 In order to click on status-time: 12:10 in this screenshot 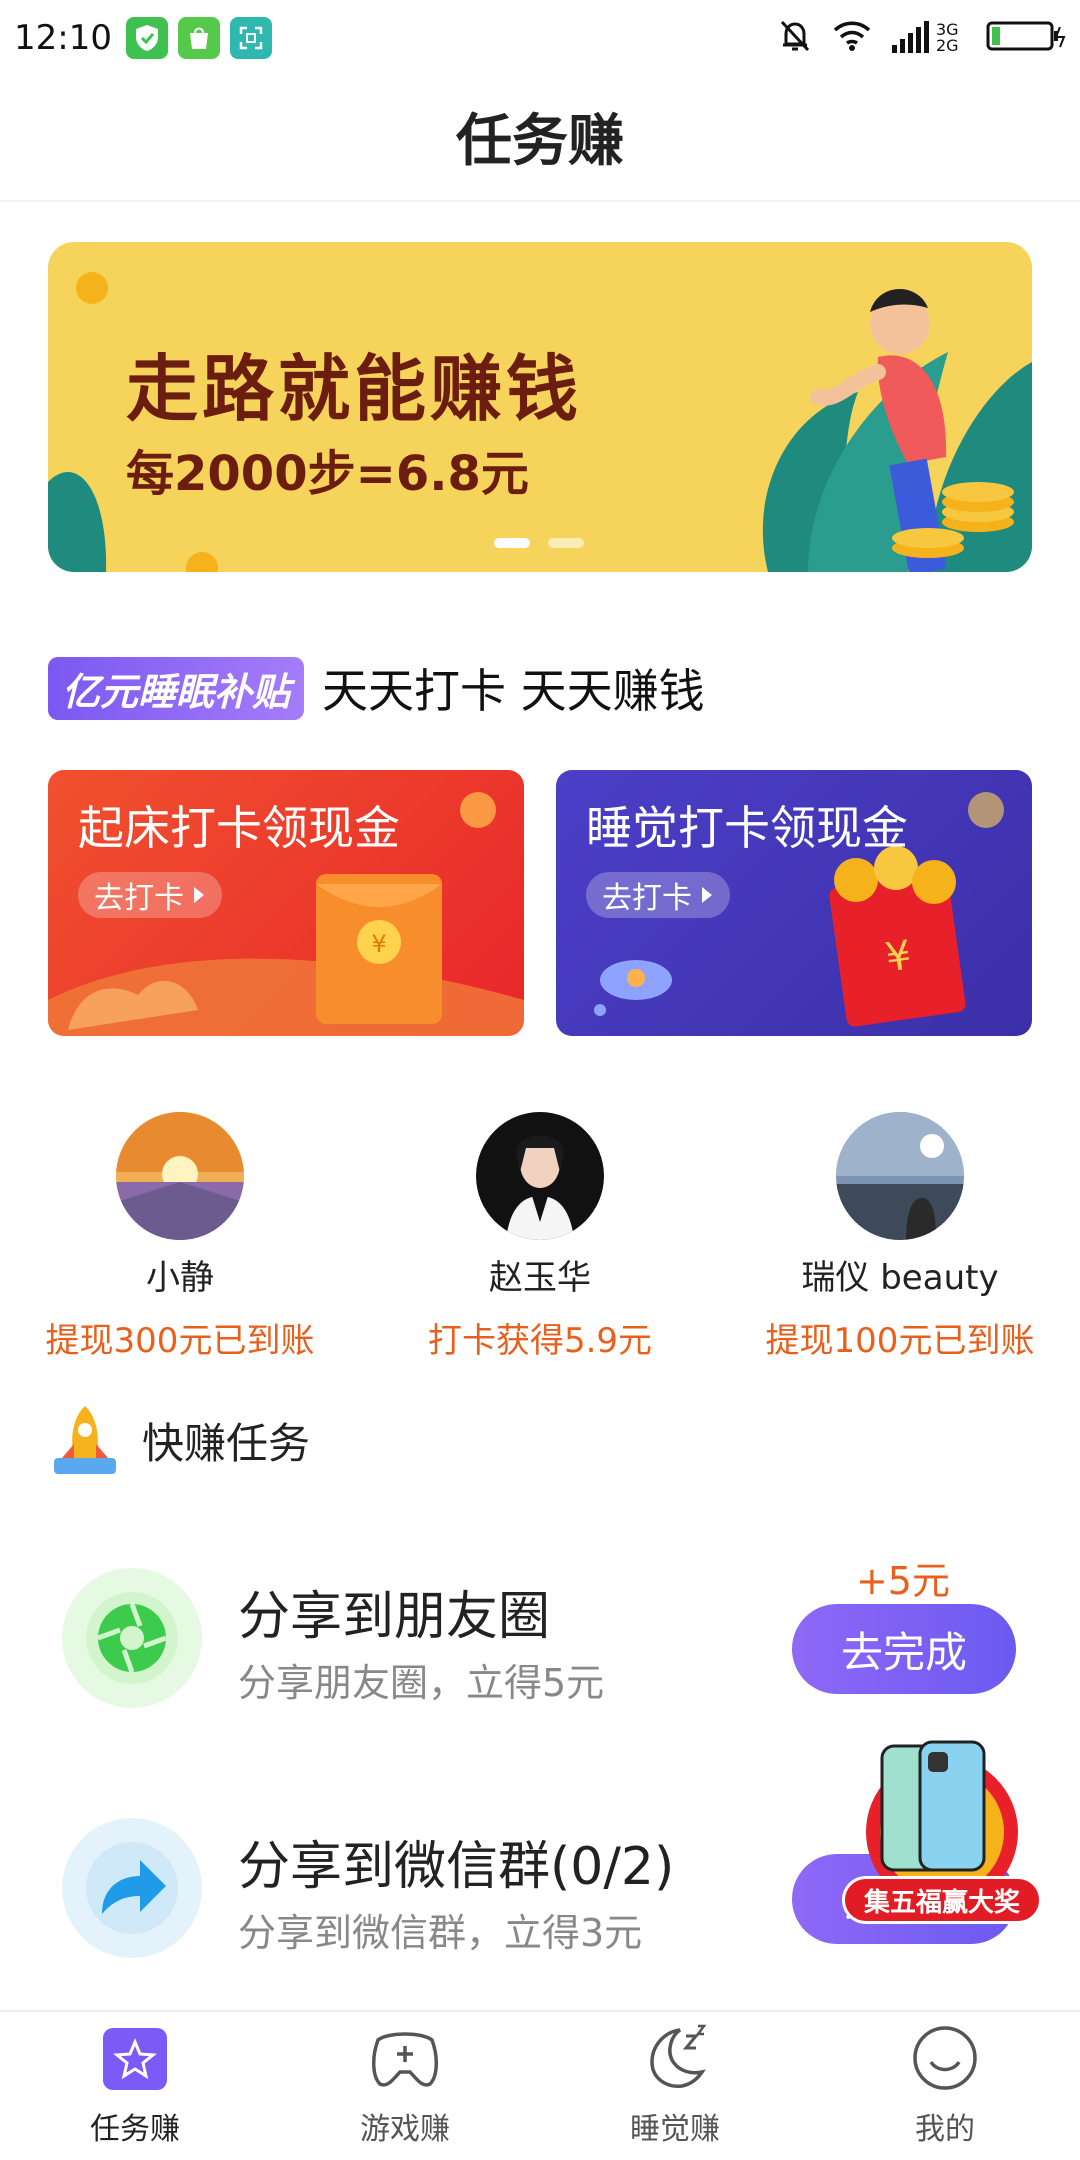, I will do `click(63, 38)`.